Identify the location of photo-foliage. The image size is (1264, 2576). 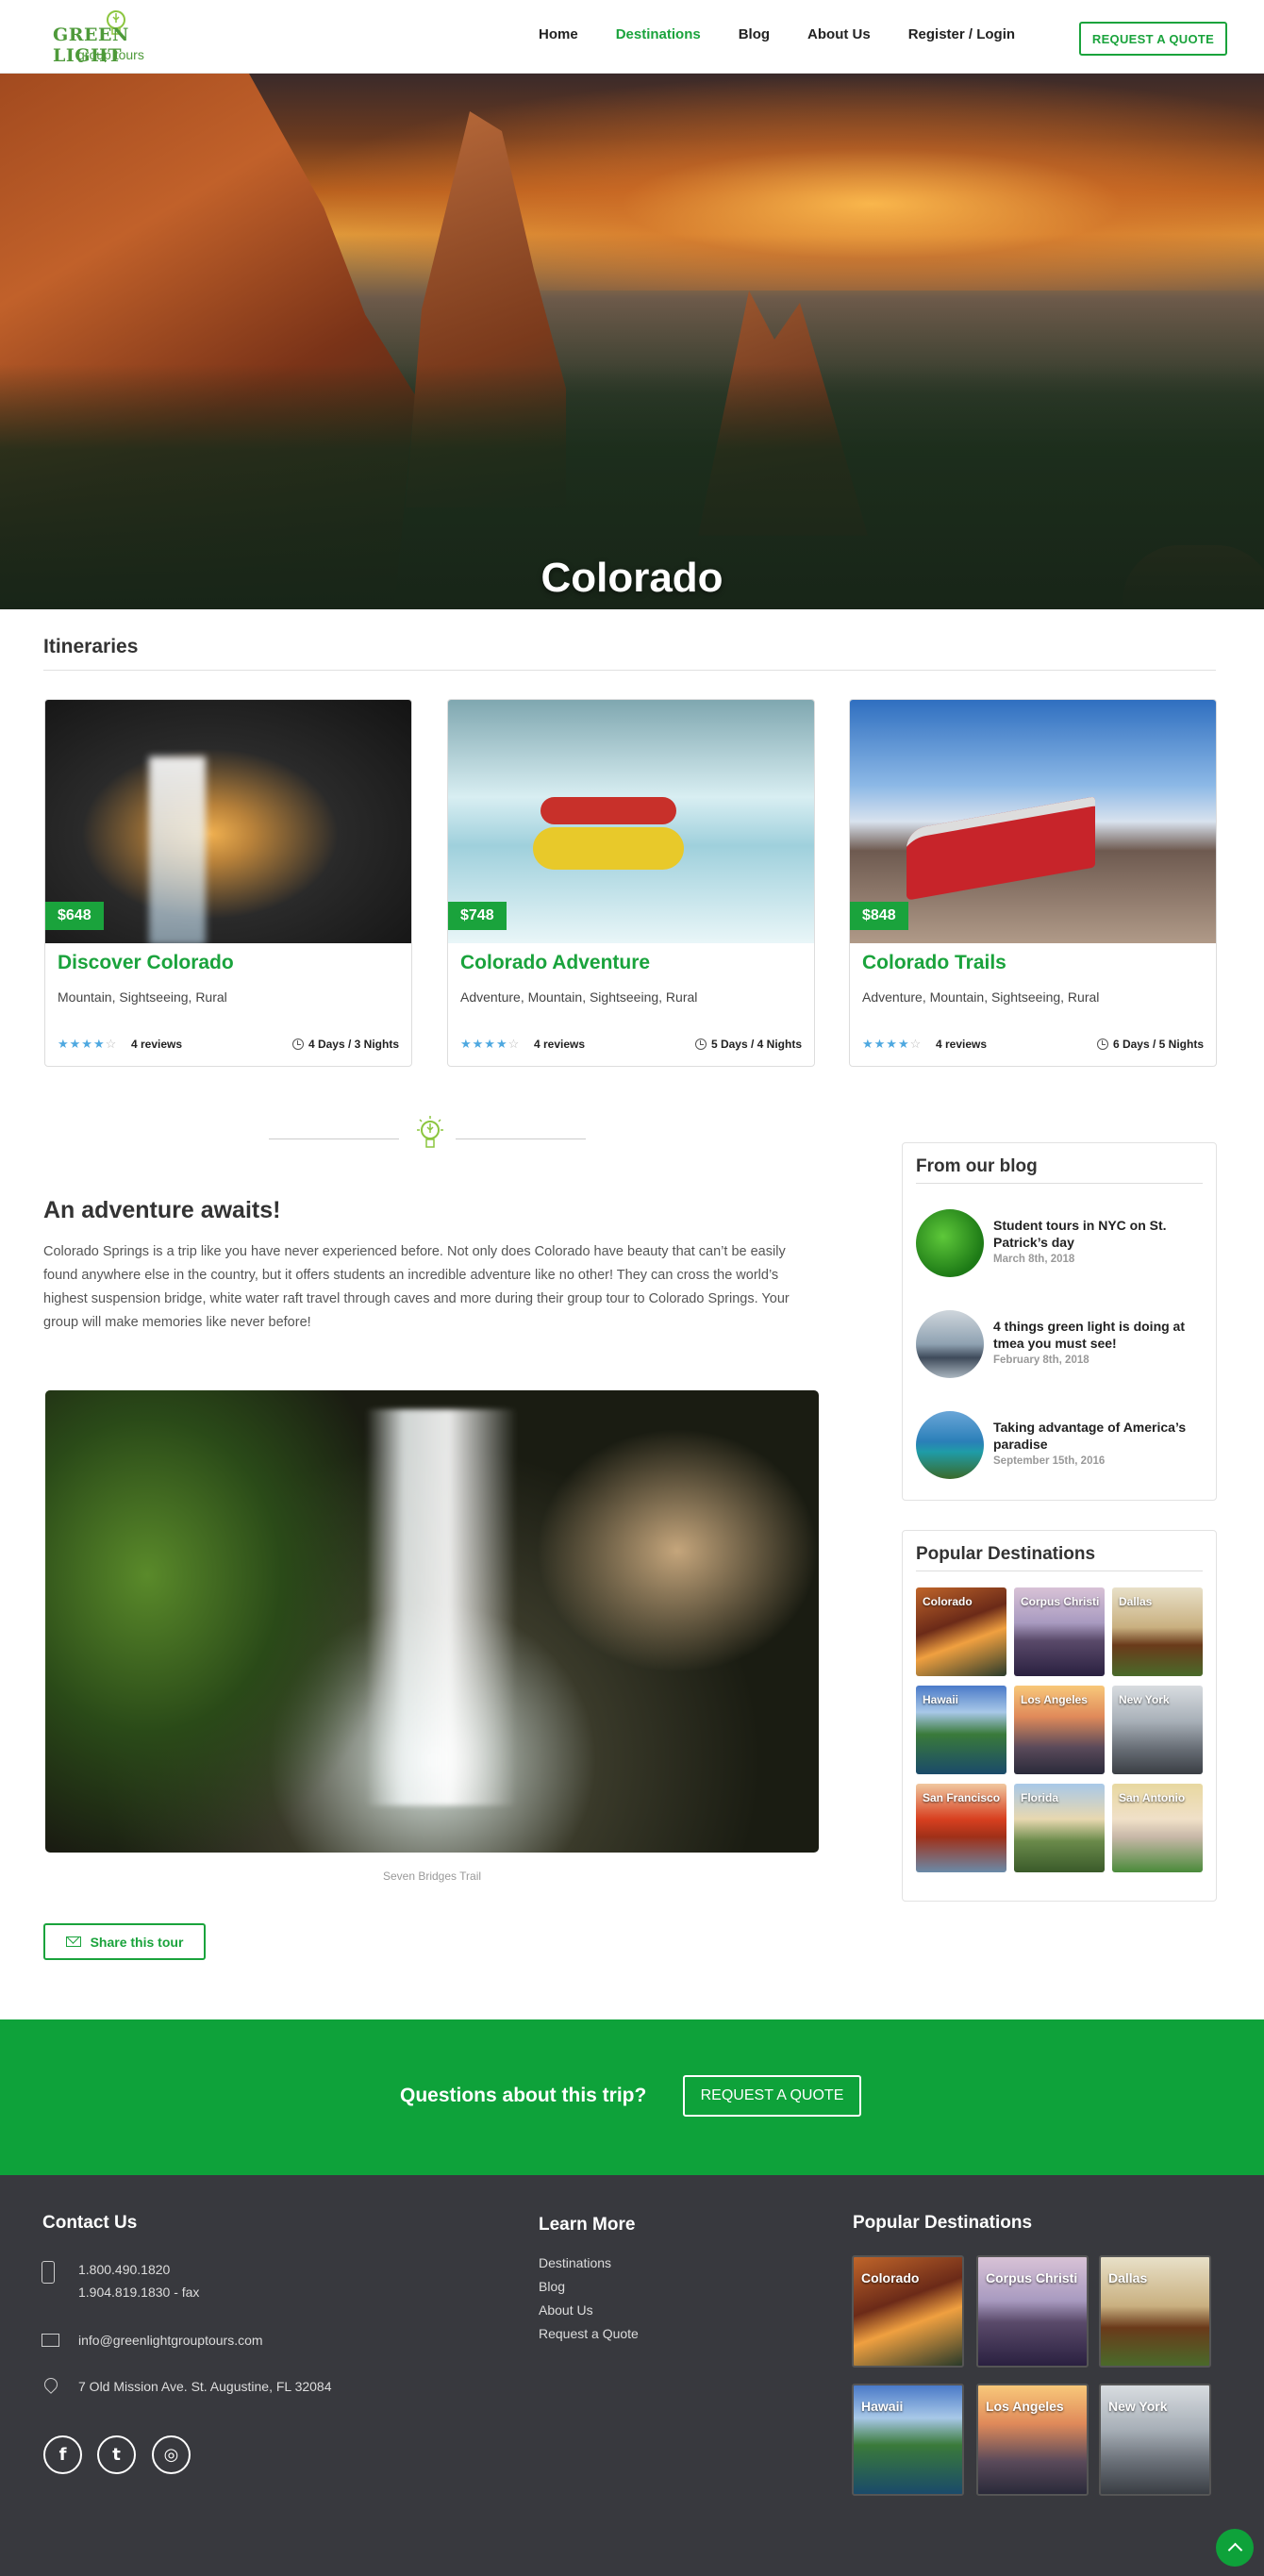
(215, 1622).